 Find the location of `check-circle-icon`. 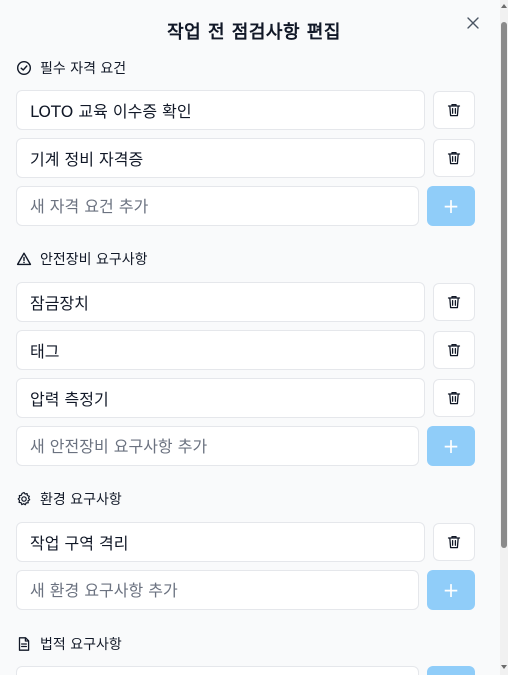

check-circle-icon is located at coordinates (24, 68).